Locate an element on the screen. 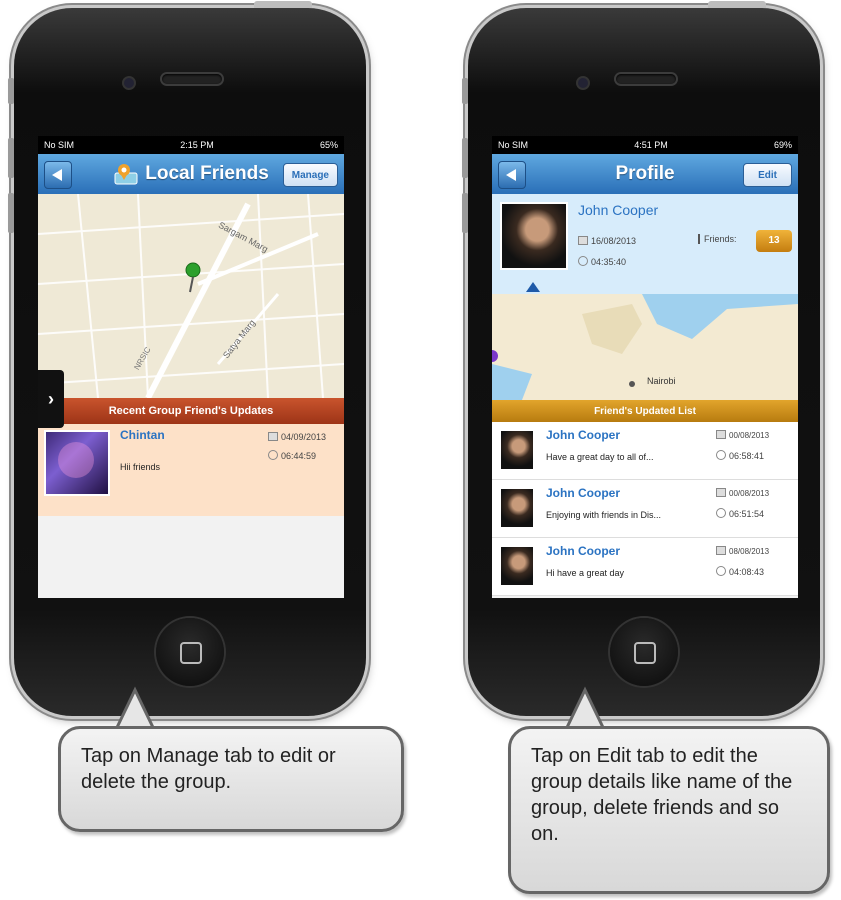 The height and width of the screenshot is (900, 841). friend-thumbnail is located at coordinates (77, 463).